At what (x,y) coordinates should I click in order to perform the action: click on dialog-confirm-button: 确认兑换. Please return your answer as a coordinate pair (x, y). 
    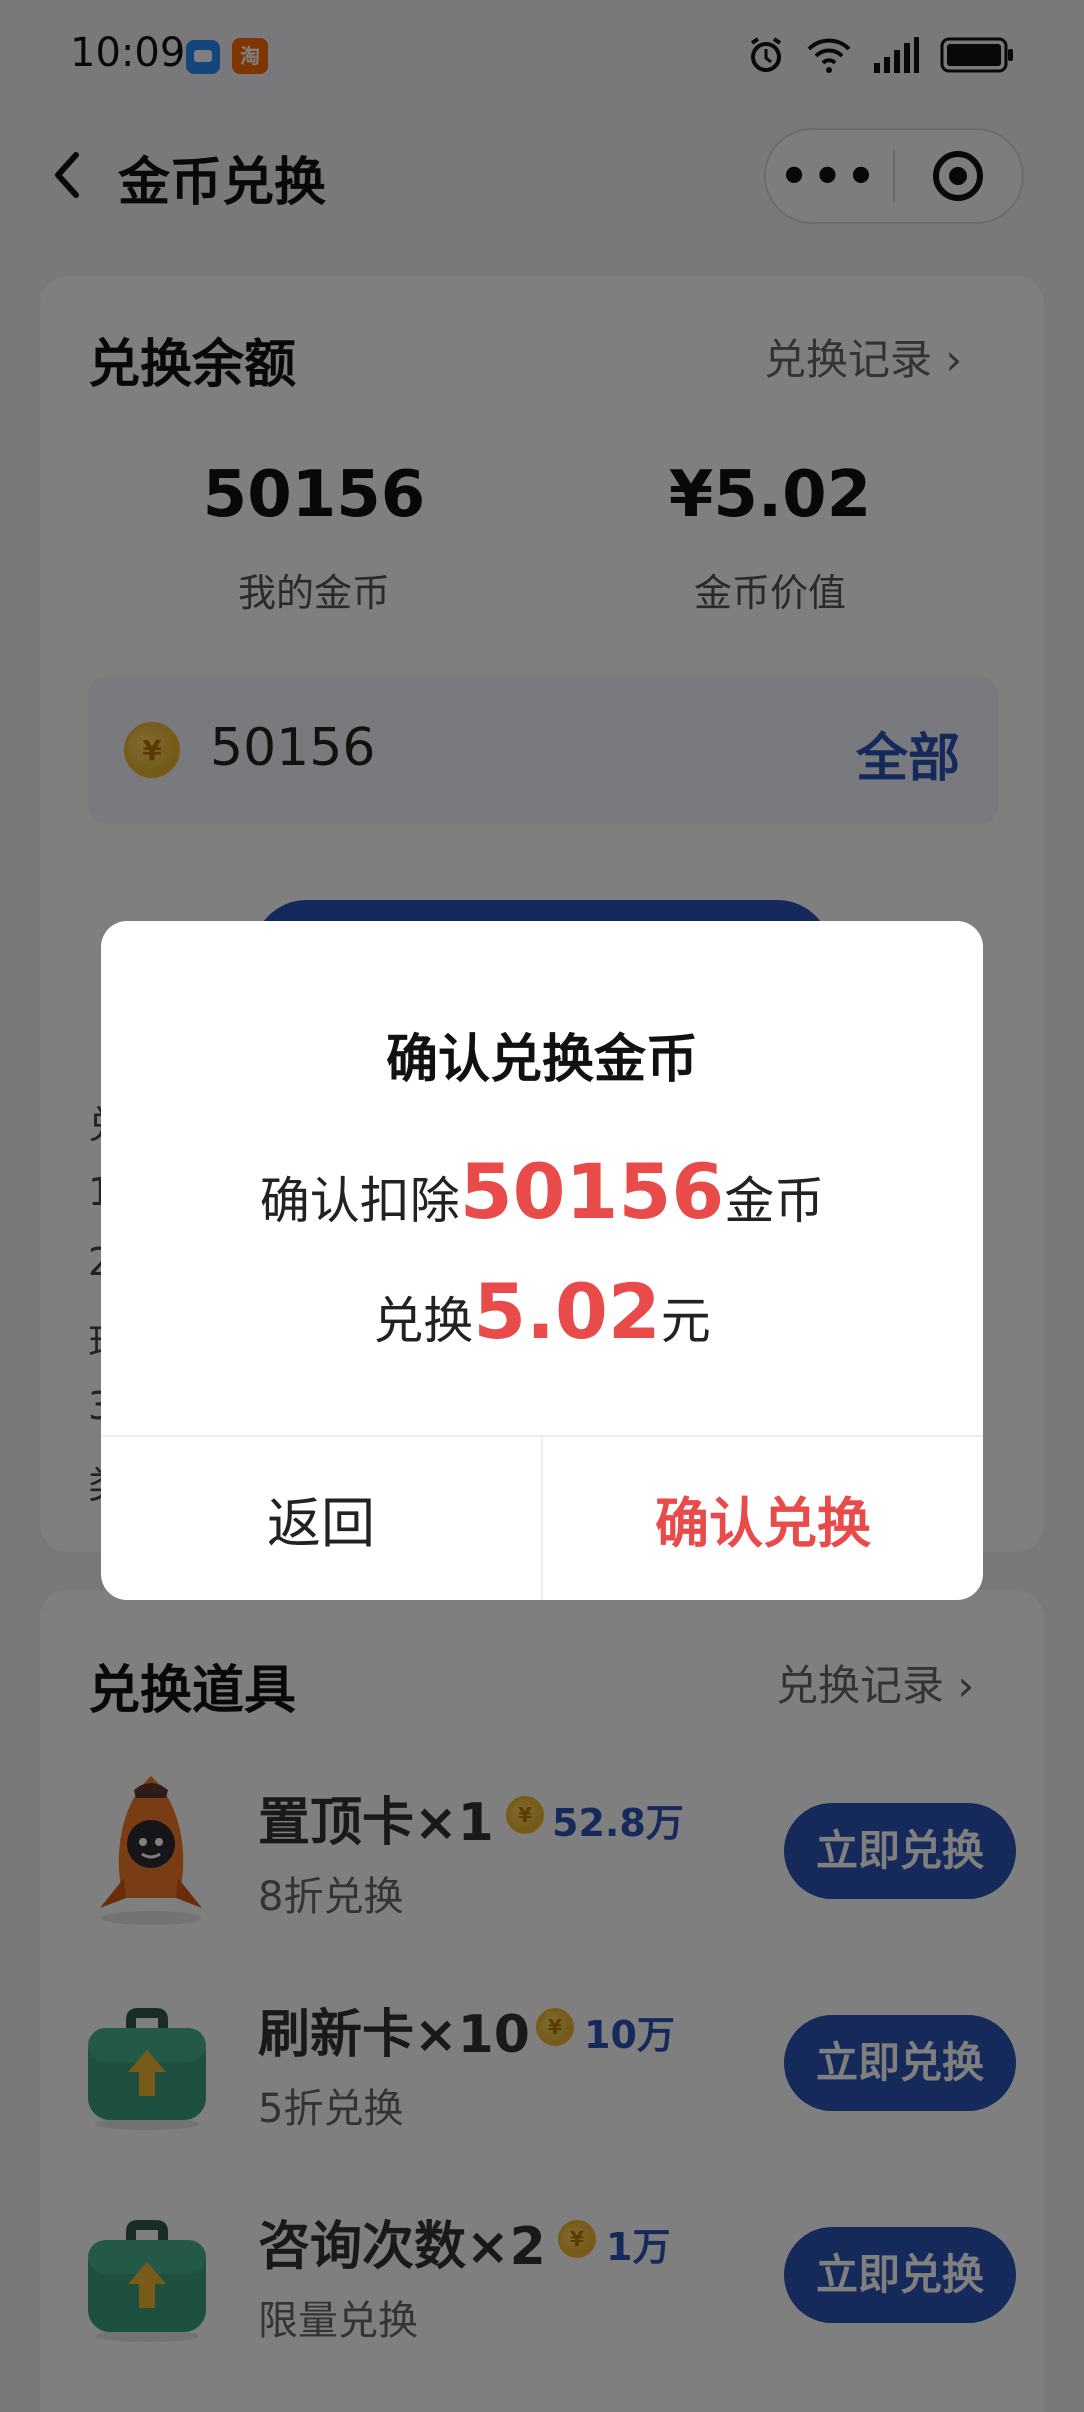
    Looking at the image, I should click on (763, 1518).